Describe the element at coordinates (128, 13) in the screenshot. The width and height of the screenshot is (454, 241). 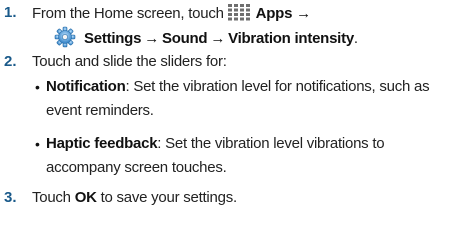
I see `step-1-prefix: From the Home screen, touch` at that location.